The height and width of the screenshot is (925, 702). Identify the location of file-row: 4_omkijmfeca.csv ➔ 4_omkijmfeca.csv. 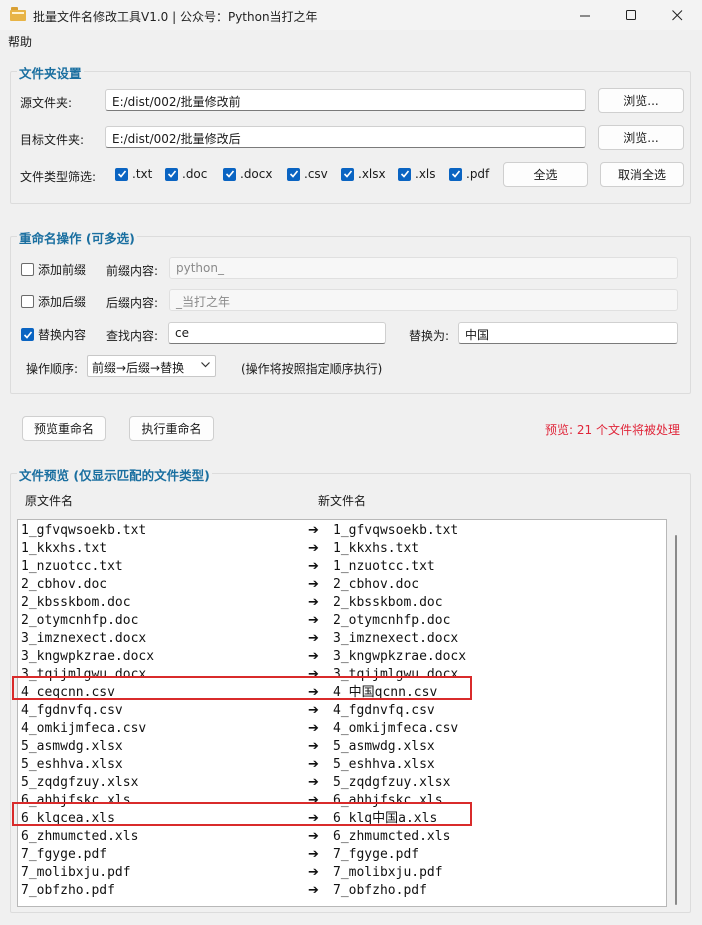
(342, 729).